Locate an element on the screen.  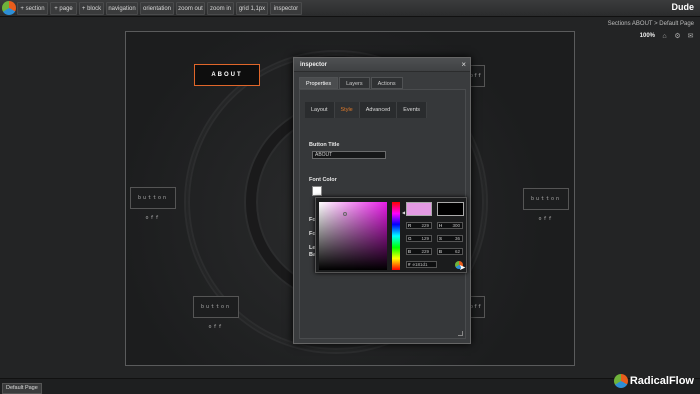
red-field: R 229 is located at coordinates (419, 225).